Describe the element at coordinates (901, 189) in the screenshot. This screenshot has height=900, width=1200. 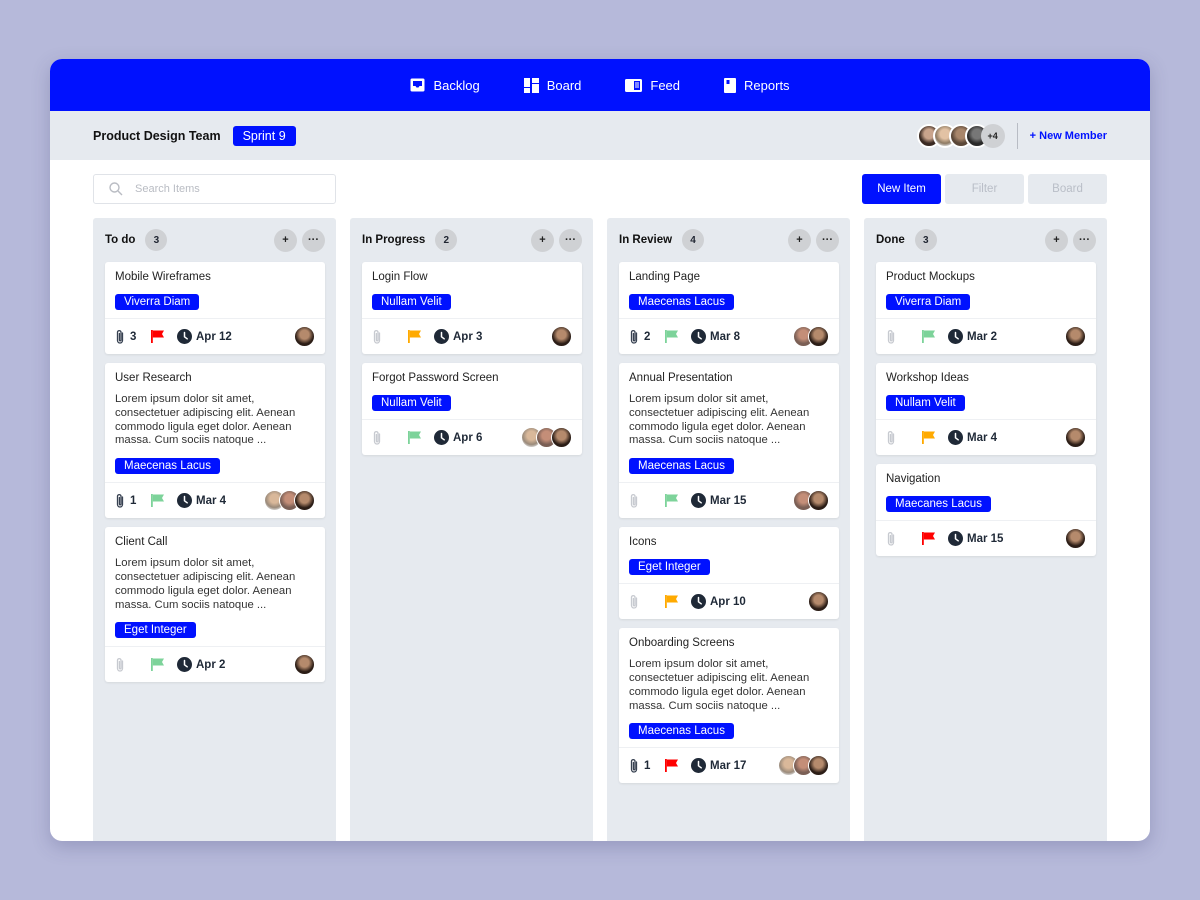
I see `new-item-button: New Item` at that location.